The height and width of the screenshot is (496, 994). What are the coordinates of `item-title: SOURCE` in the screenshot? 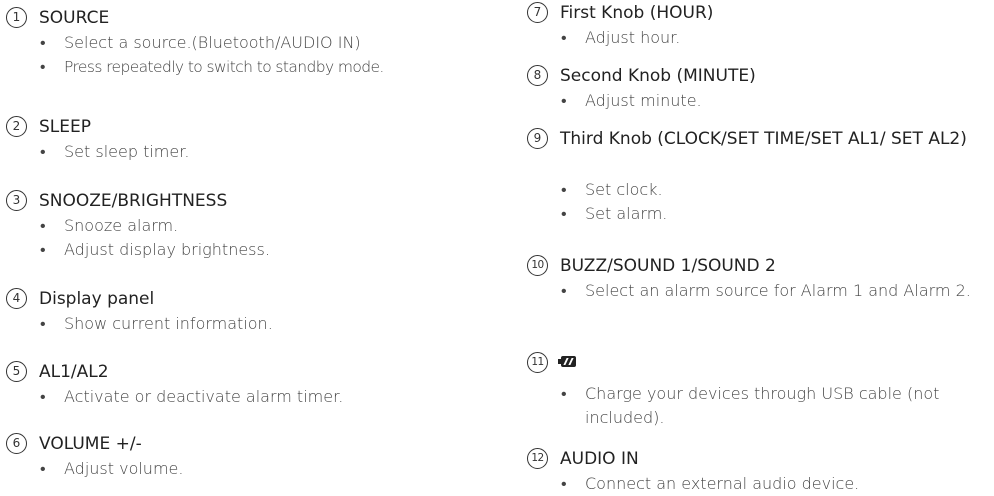 It's located at (74, 18).